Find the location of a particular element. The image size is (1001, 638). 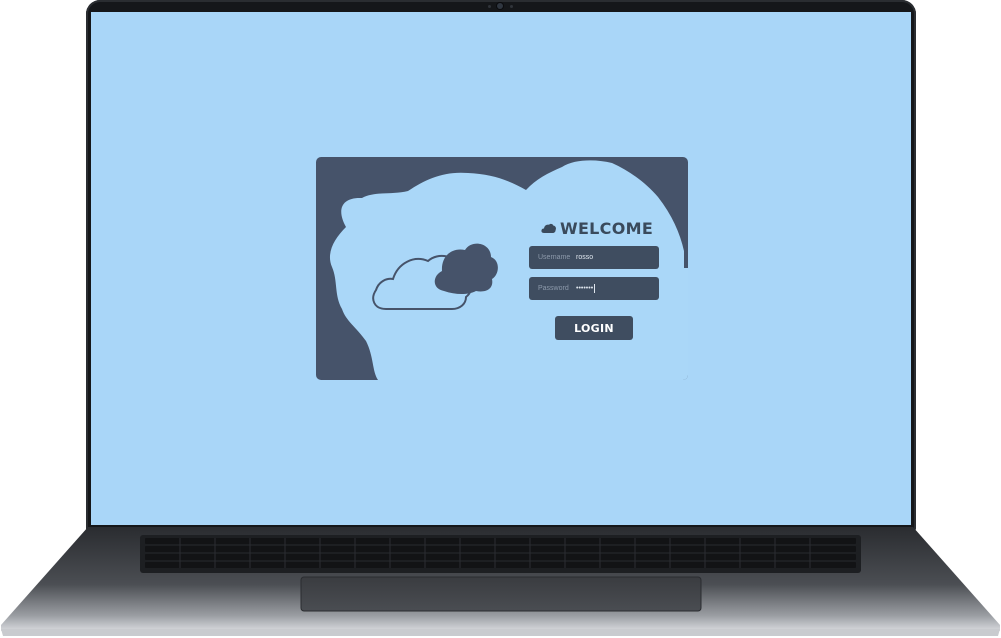

webcam is located at coordinates (500, 6).